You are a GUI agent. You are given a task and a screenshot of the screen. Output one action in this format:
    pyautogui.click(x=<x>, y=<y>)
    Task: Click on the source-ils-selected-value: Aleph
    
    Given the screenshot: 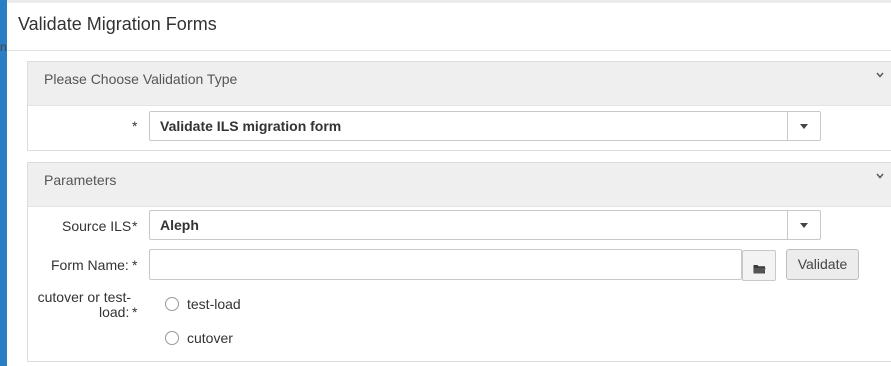 What is the action you would take?
    pyautogui.click(x=179, y=225)
    